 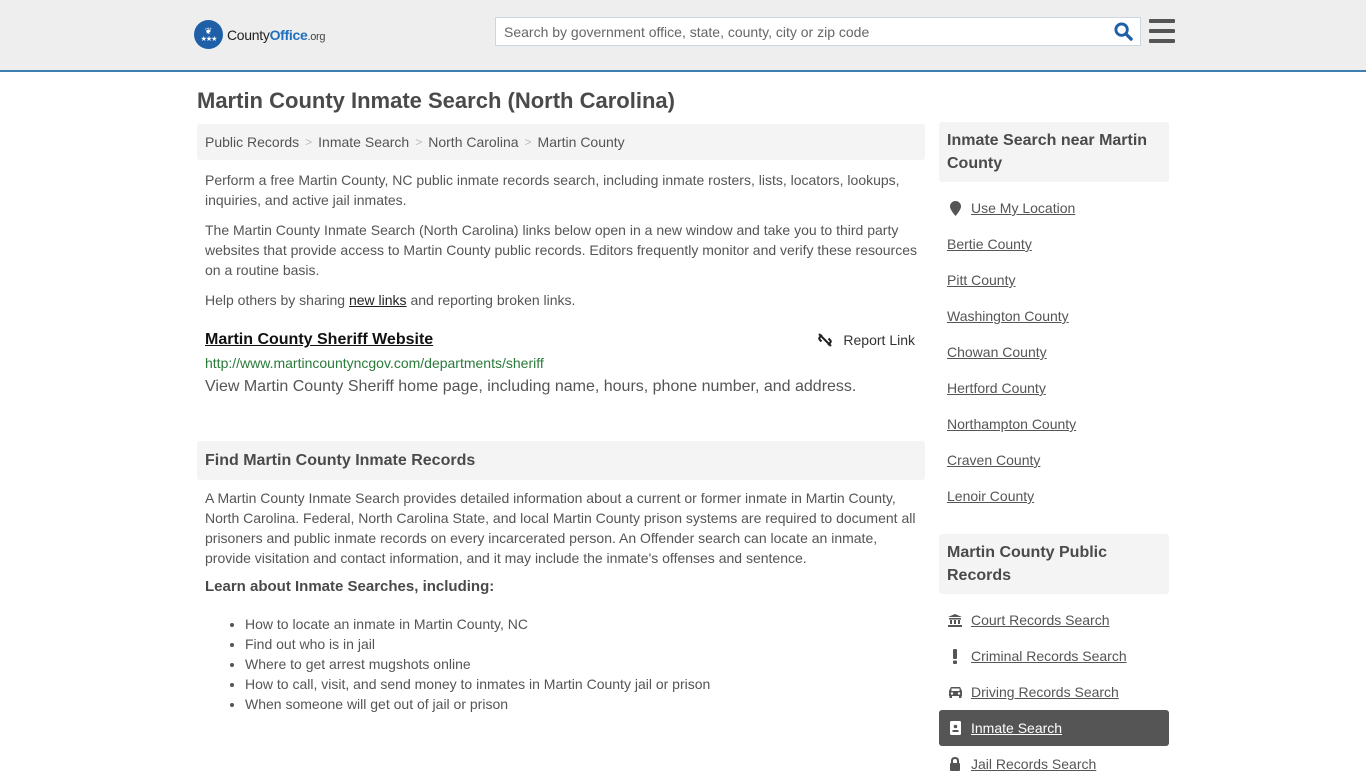 I want to click on breadcrumb-north-carolina: North Carolina, so click(x=473, y=142).